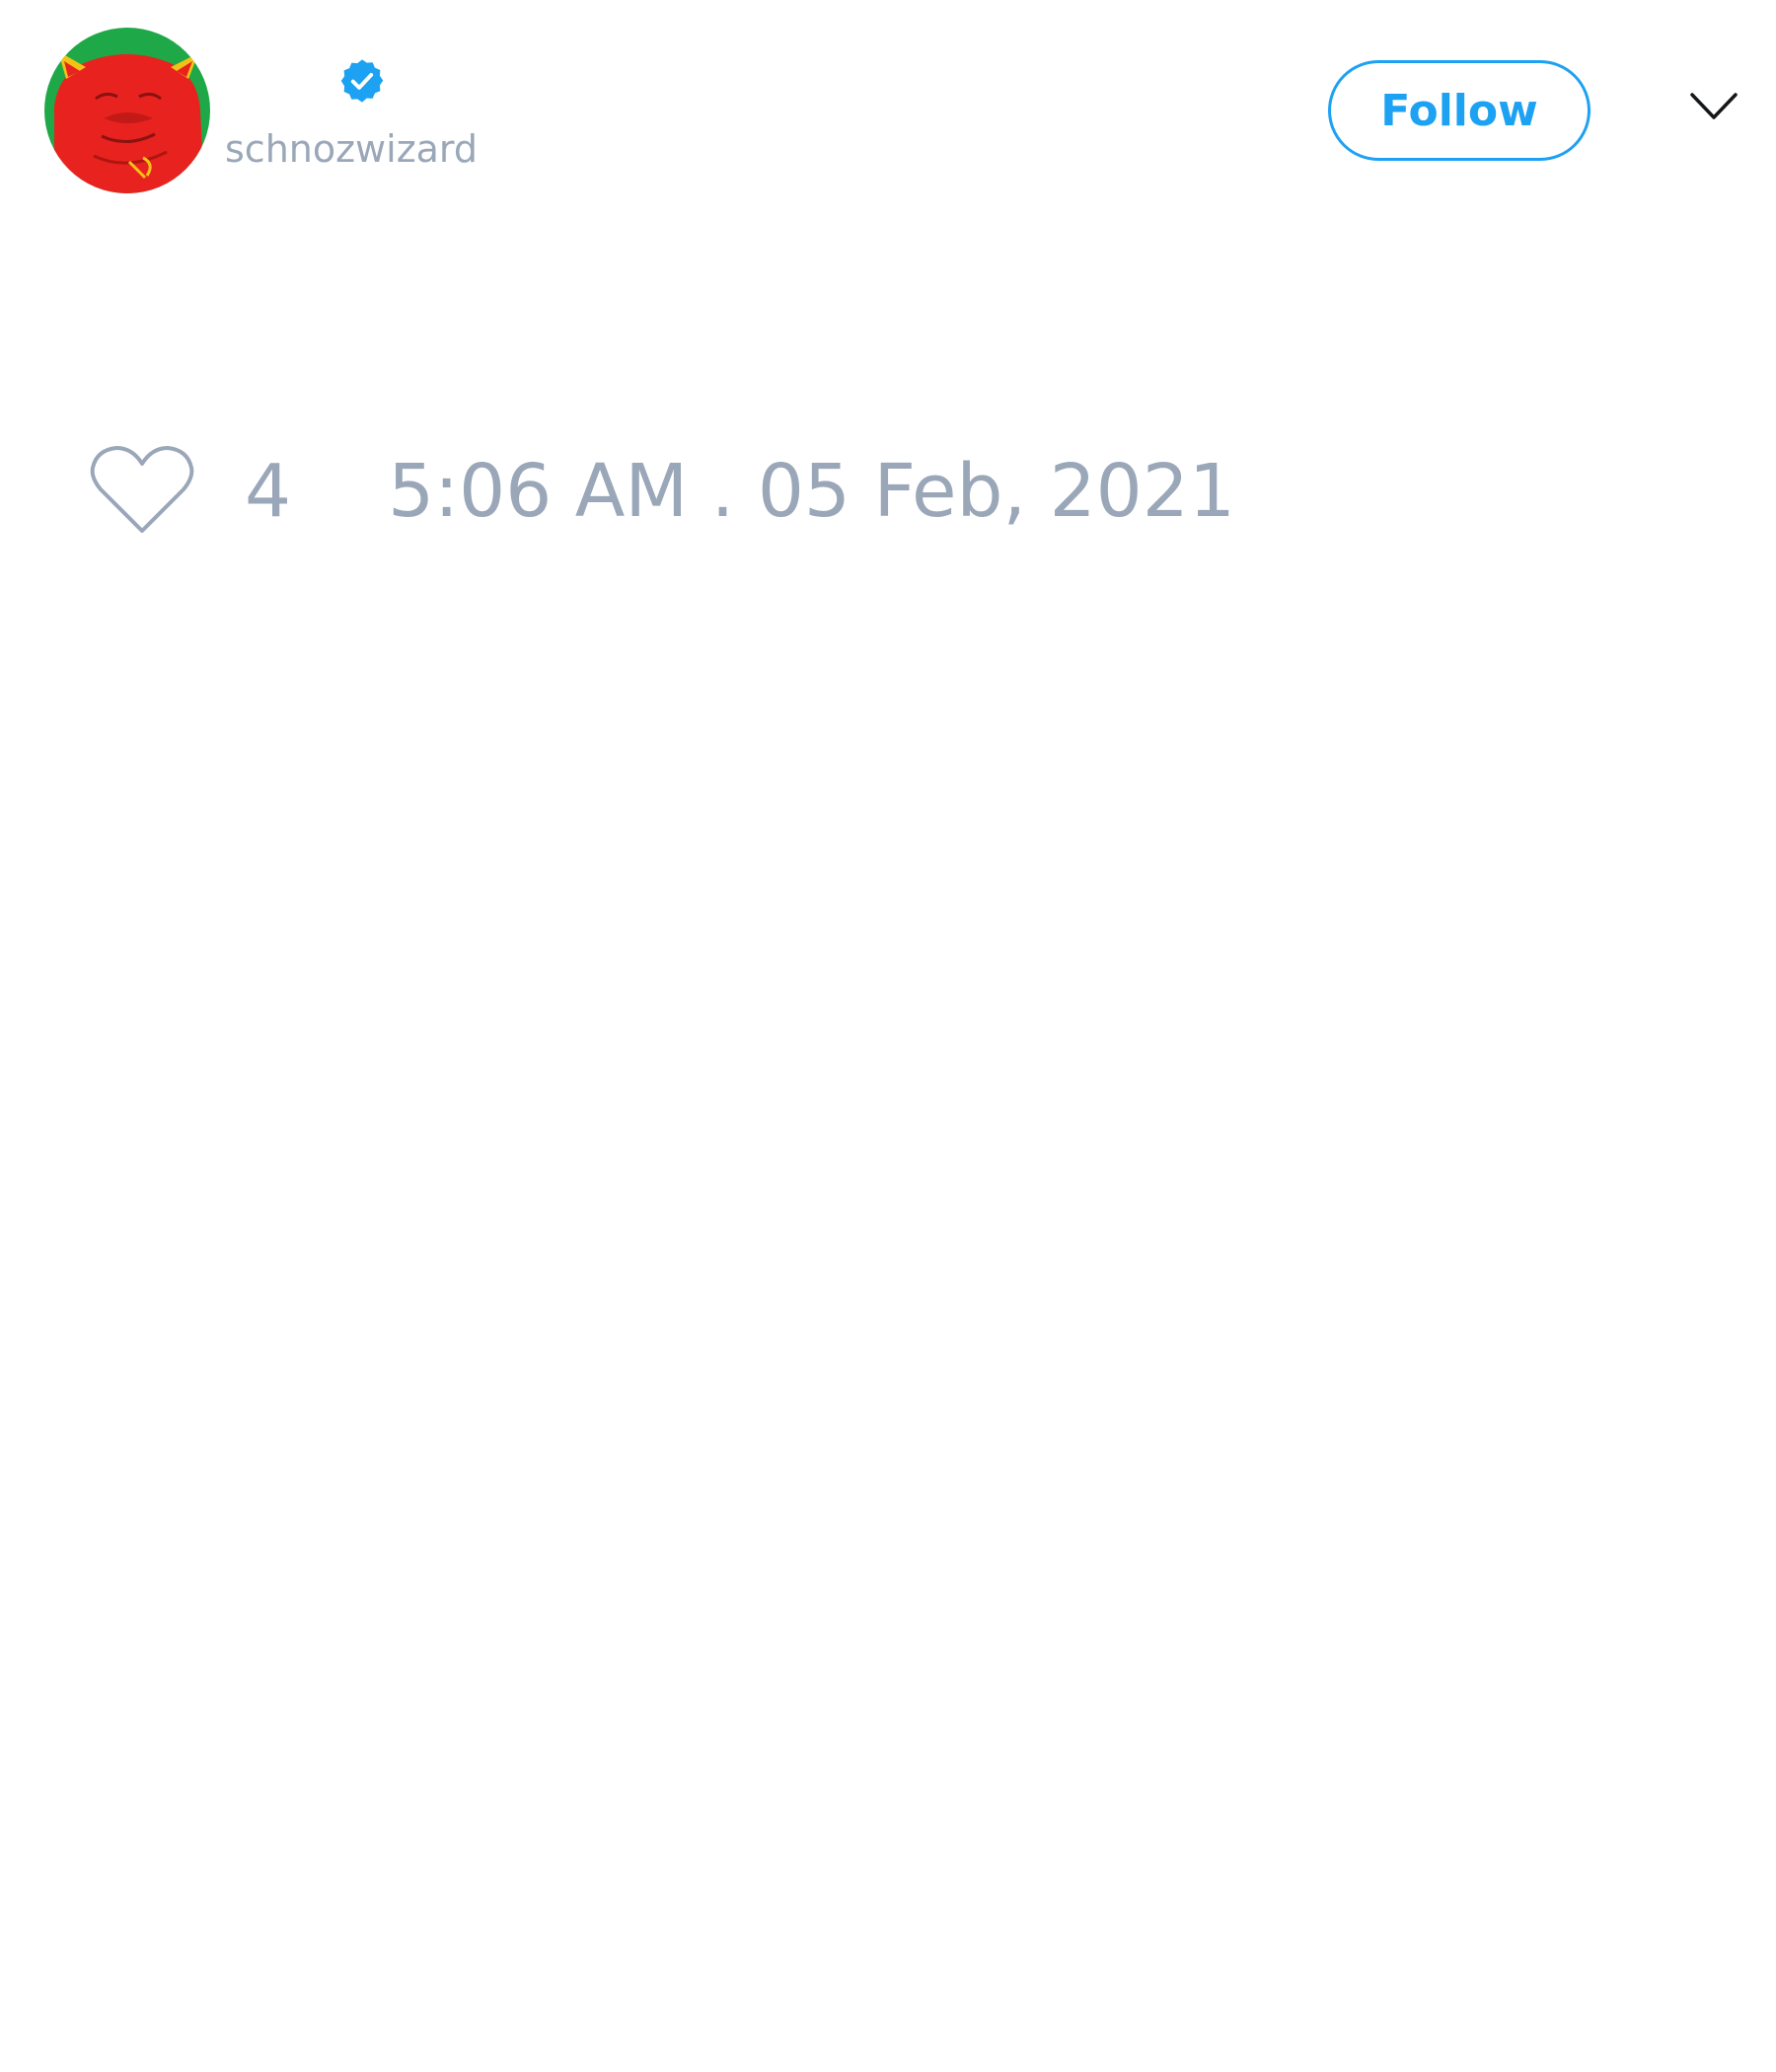 The width and height of the screenshot is (1776, 2072). What do you see at coordinates (306, 81) in the screenshot?
I see `display-name-row` at bounding box center [306, 81].